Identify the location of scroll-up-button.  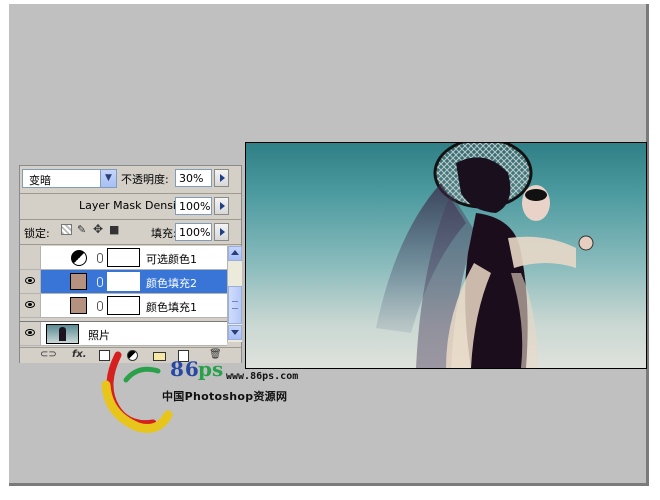
(235, 253).